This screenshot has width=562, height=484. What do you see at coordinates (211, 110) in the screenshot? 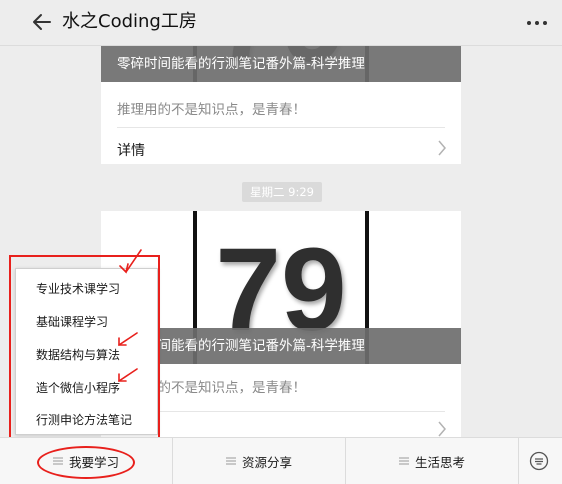
I see `article-summary: 推理用的不是知识点，是青春！` at bounding box center [211, 110].